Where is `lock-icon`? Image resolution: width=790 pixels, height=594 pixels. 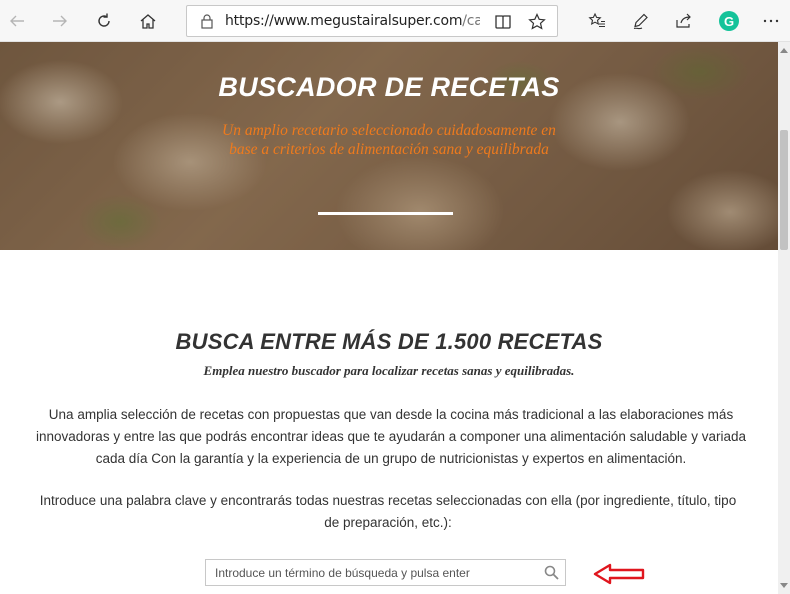 lock-icon is located at coordinates (207, 21).